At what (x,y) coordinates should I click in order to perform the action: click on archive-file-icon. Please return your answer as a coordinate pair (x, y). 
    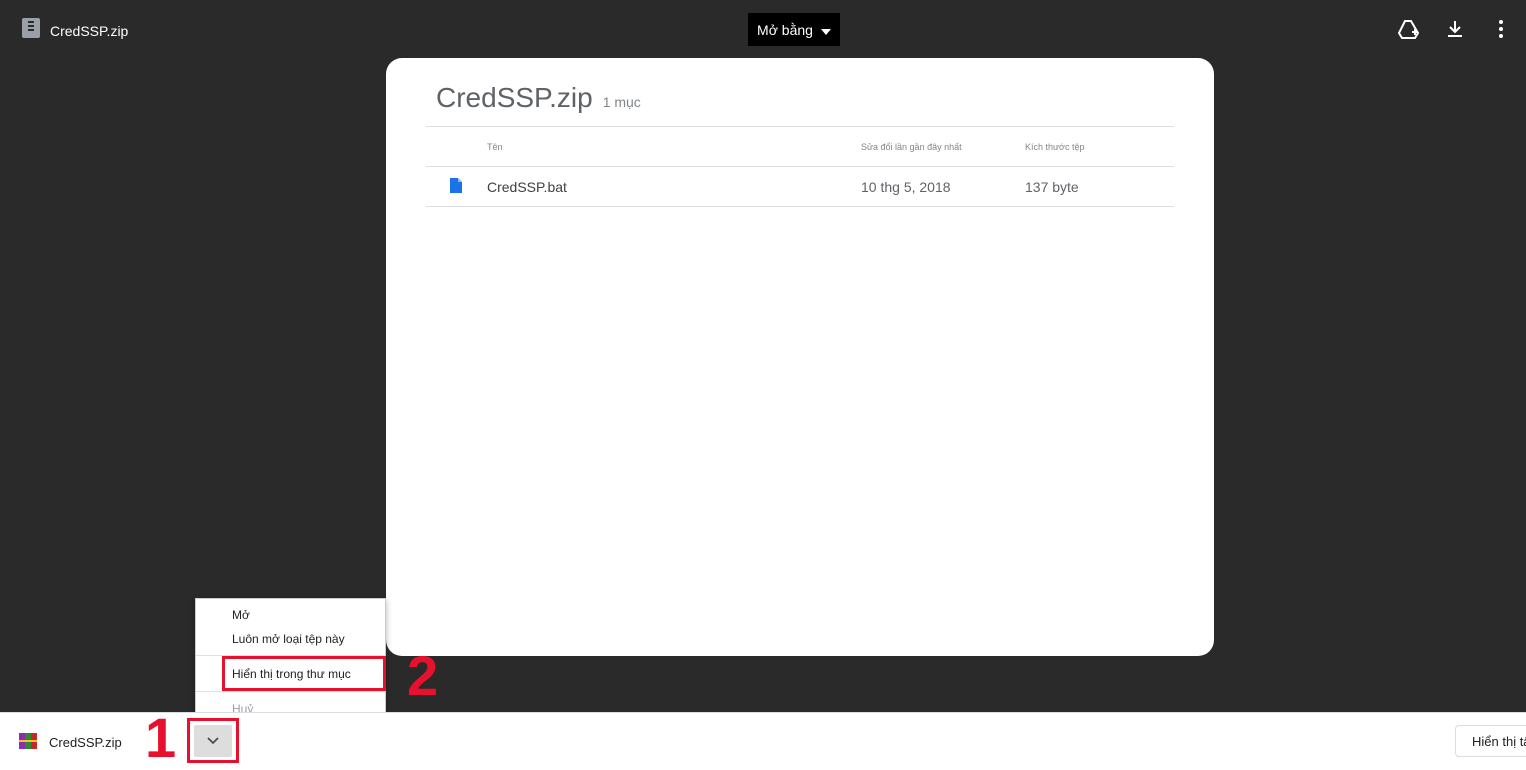
    Looking at the image, I should click on (31, 30).